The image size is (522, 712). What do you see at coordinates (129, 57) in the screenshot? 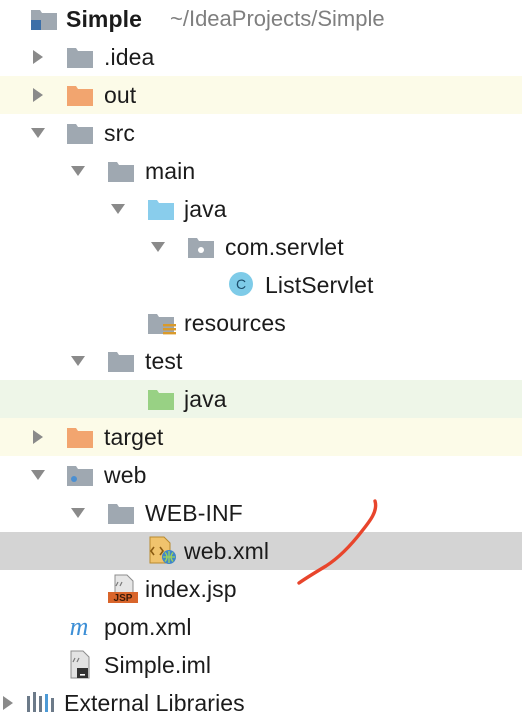
I see `tree-item-label: .idea` at bounding box center [129, 57].